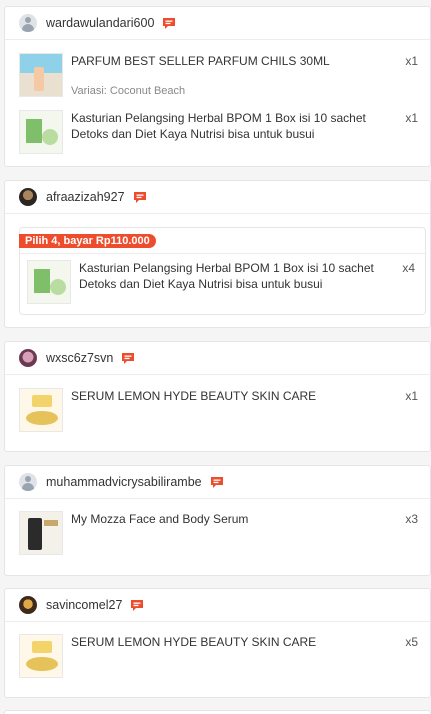 The image size is (431, 714). I want to click on product-quantity: x4, so click(408, 268).